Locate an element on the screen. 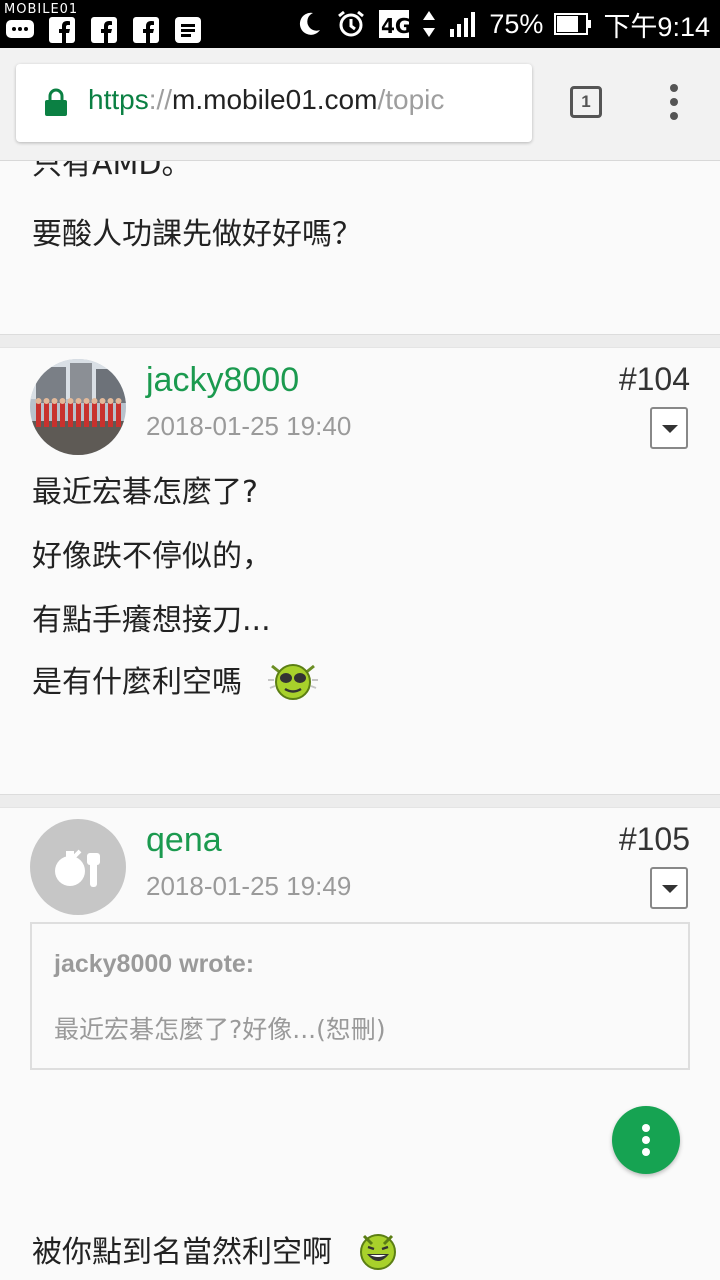  network-4g-icon: 4G is located at coordinates (394, 24).